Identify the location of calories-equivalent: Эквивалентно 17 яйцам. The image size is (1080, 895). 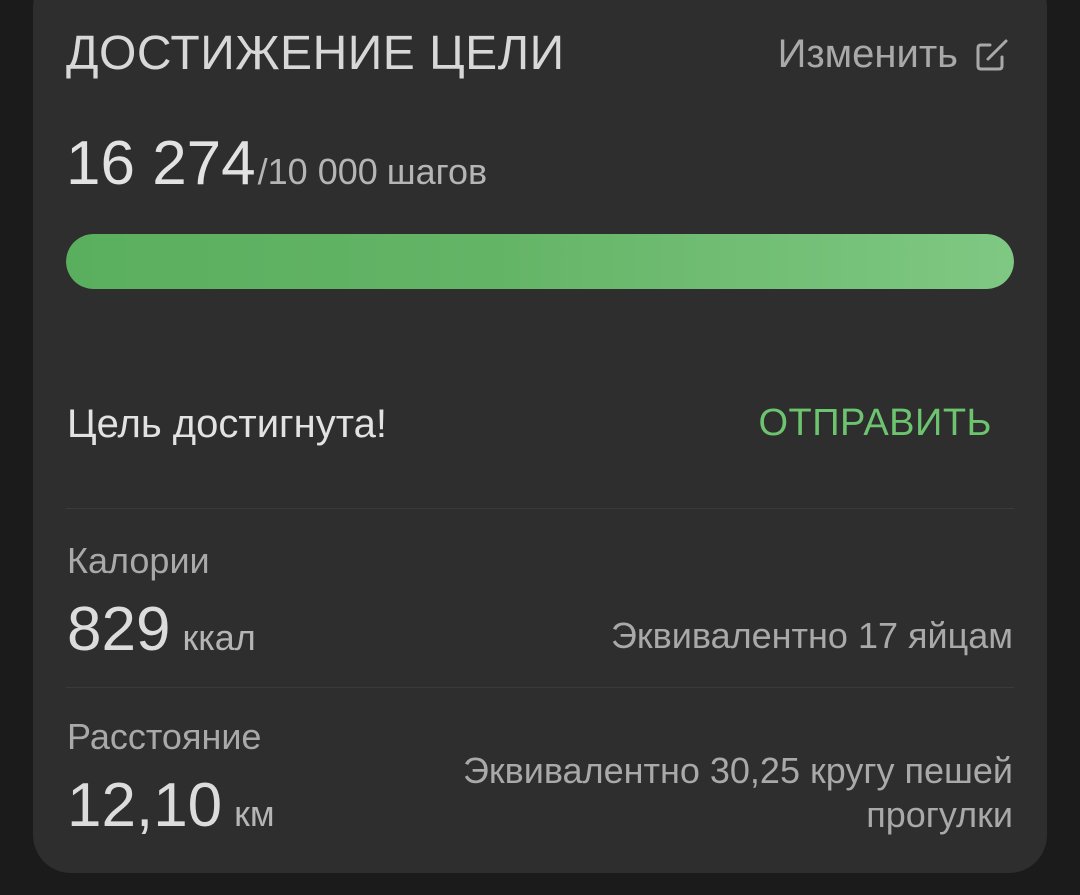
(812, 635).